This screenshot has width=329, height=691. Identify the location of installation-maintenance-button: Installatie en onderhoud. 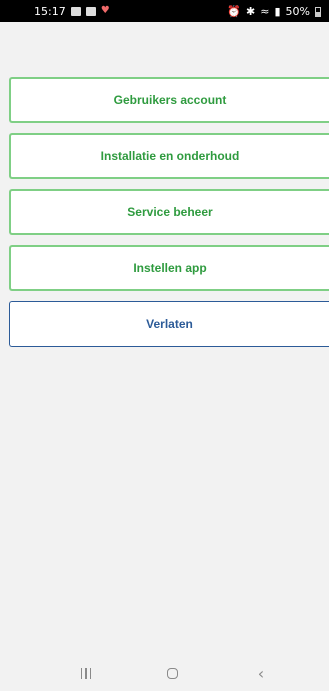
(169, 156).